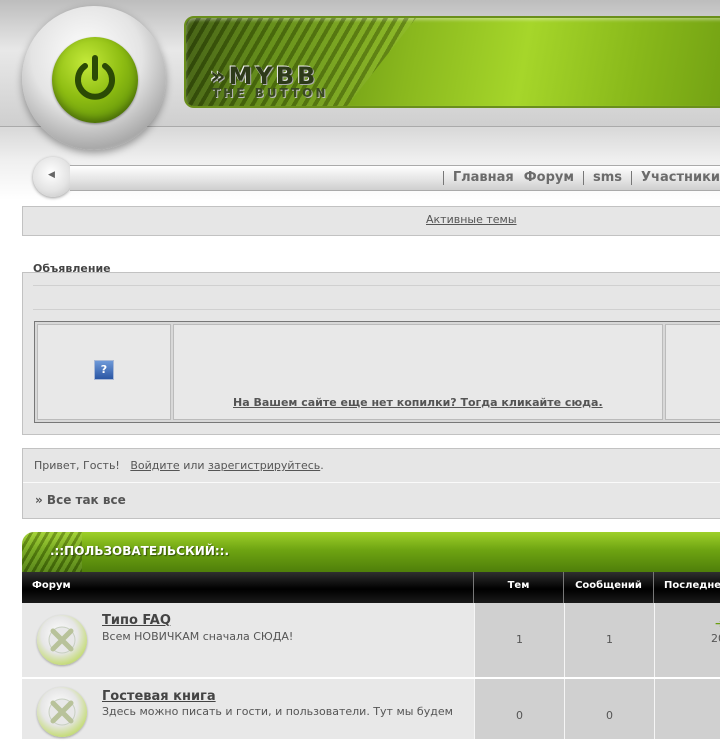  What do you see at coordinates (609, 709) in the screenshot?
I see `posts-count: 0` at bounding box center [609, 709].